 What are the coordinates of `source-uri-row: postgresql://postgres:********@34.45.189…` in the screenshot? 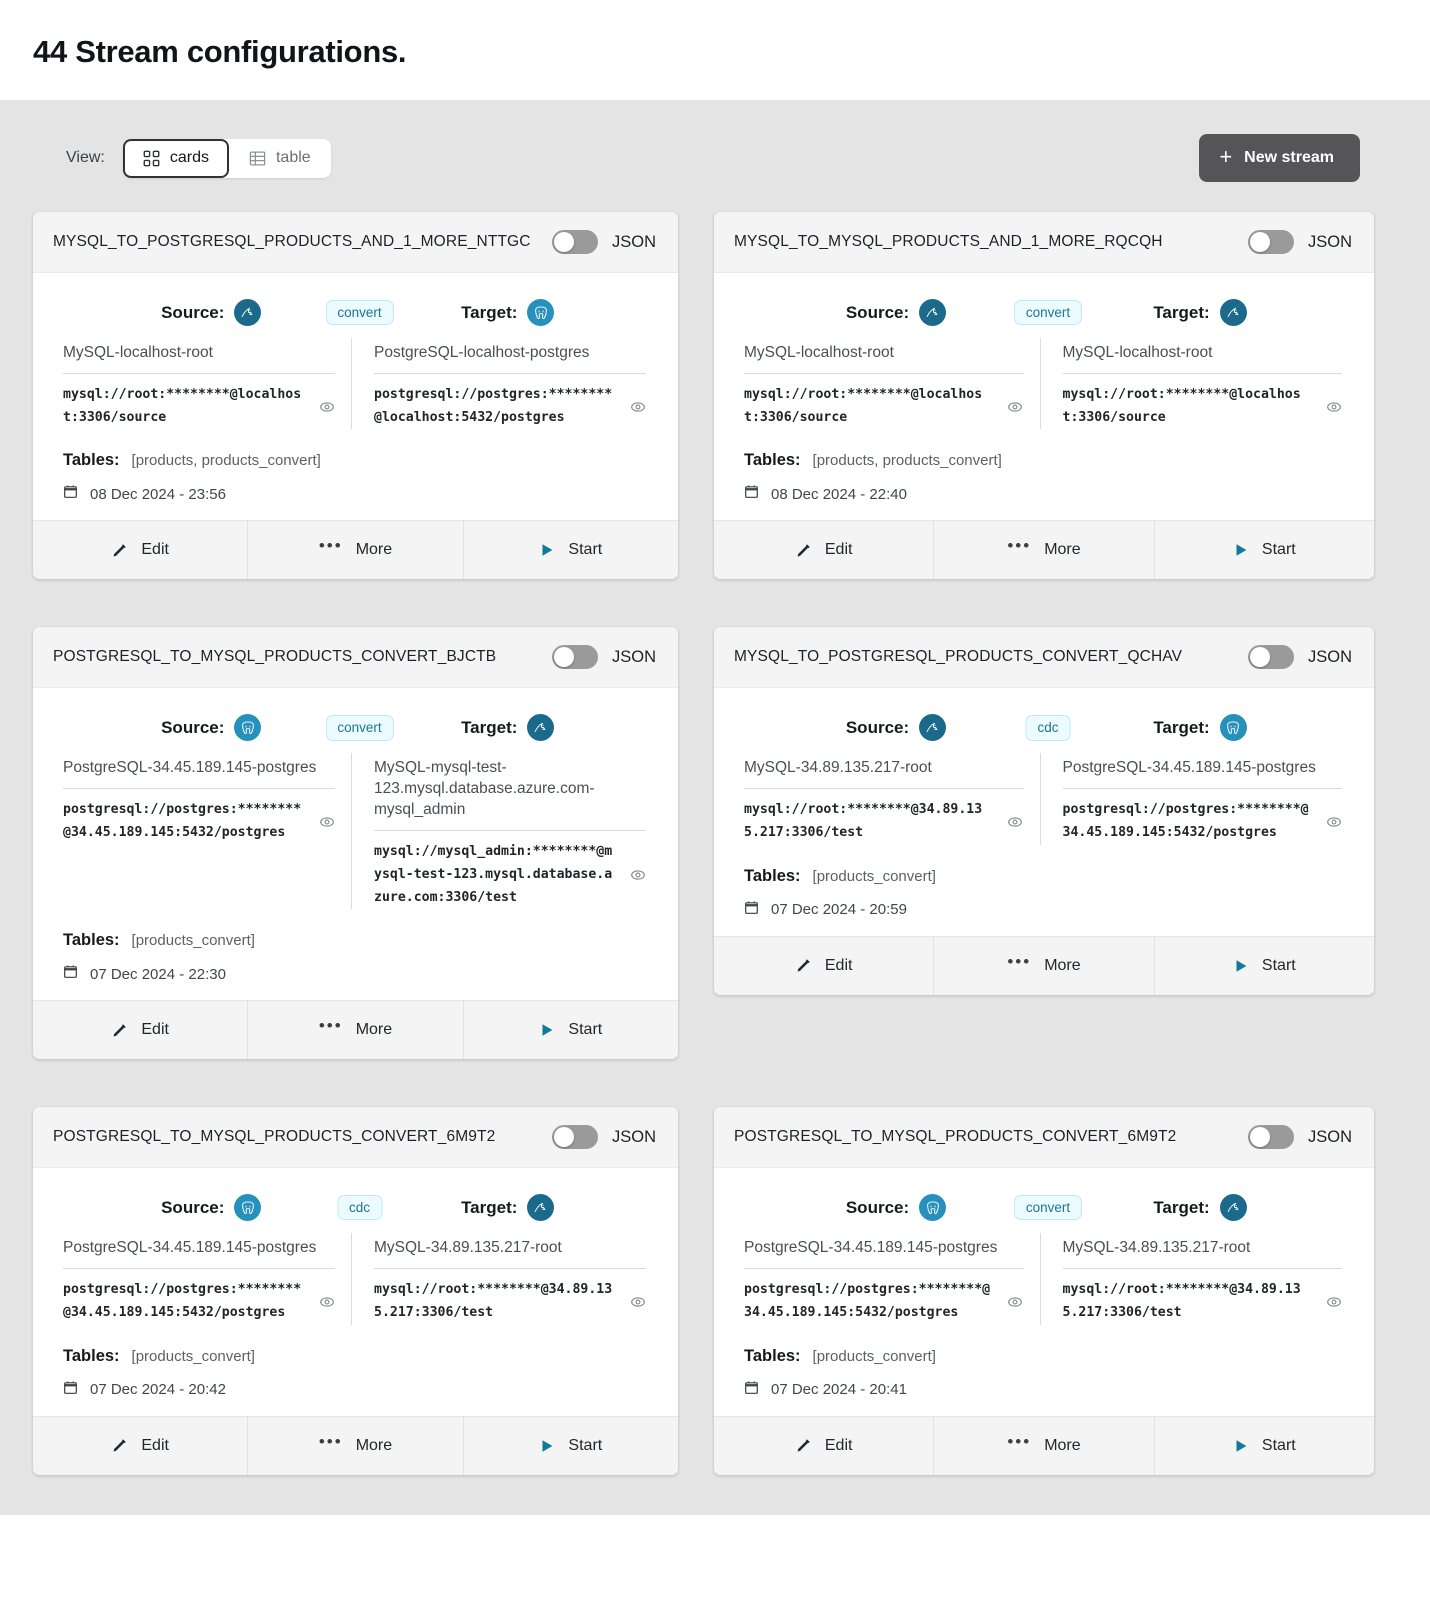 It's located at (199, 1301).